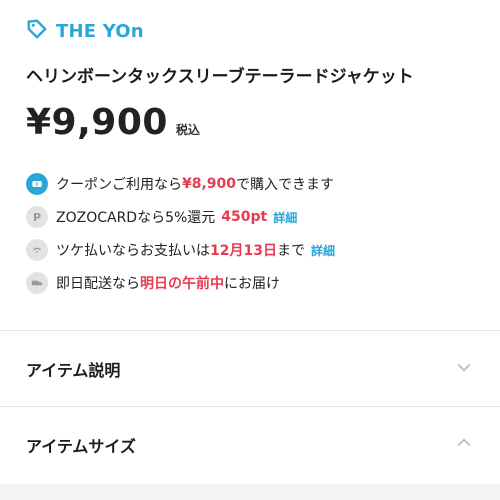 The height and width of the screenshot is (500, 500). What do you see at coordinates (100, 31) in the screenshot?
I see `brand-name: THE YOn` at bounding box center [100, 31].